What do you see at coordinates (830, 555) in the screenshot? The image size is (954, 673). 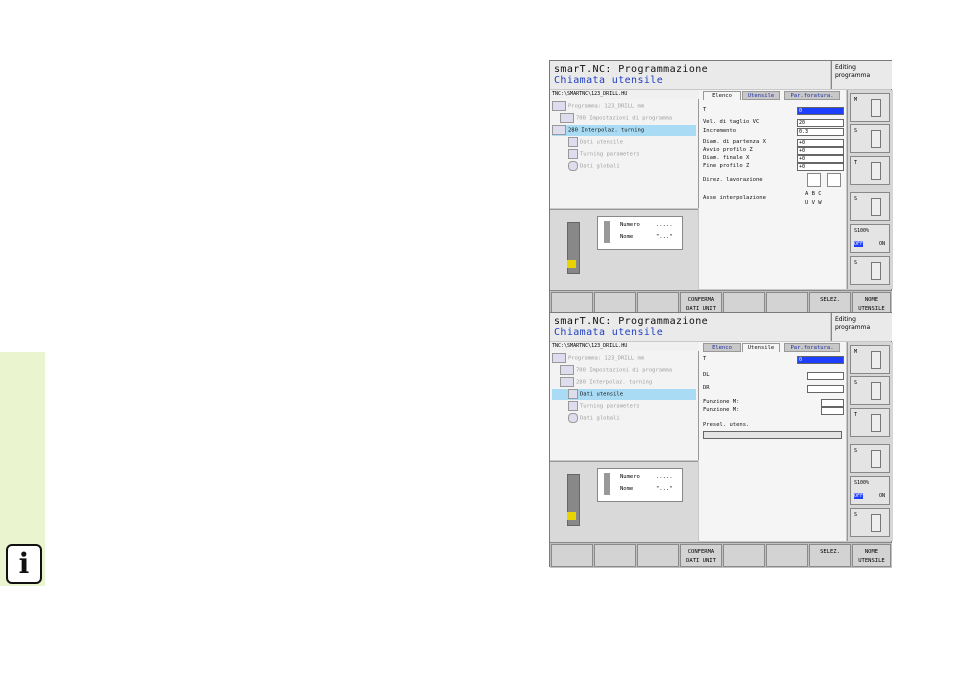 I see `selez-softkey: SELEZ.` at bounding box center [830, 555].